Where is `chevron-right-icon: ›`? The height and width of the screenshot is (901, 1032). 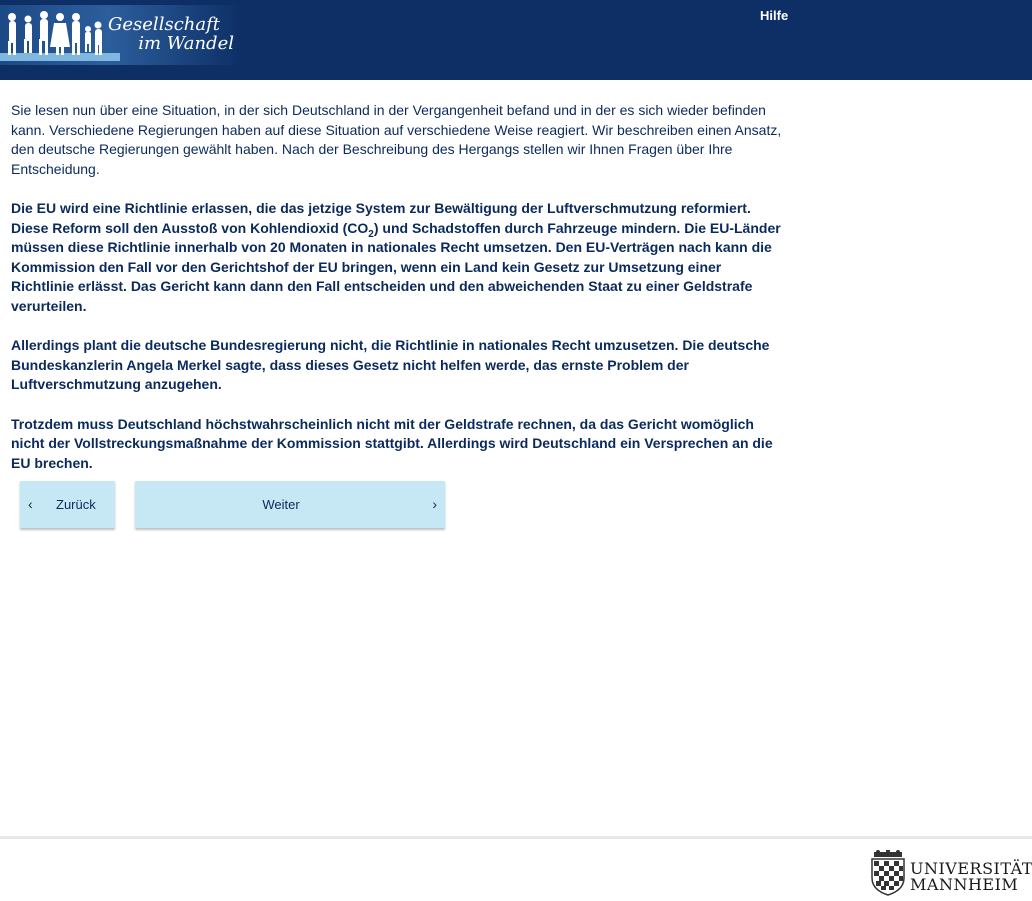
chevron-right-icon: › is located at coordinates (434, 504).